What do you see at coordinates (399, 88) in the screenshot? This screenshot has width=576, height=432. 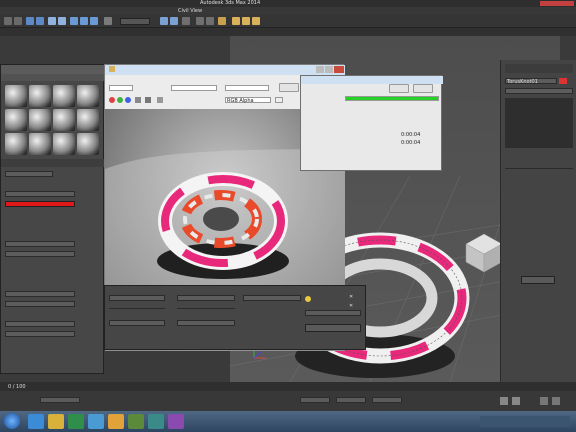 I see `pause-button` at bounding box center [399, 88].